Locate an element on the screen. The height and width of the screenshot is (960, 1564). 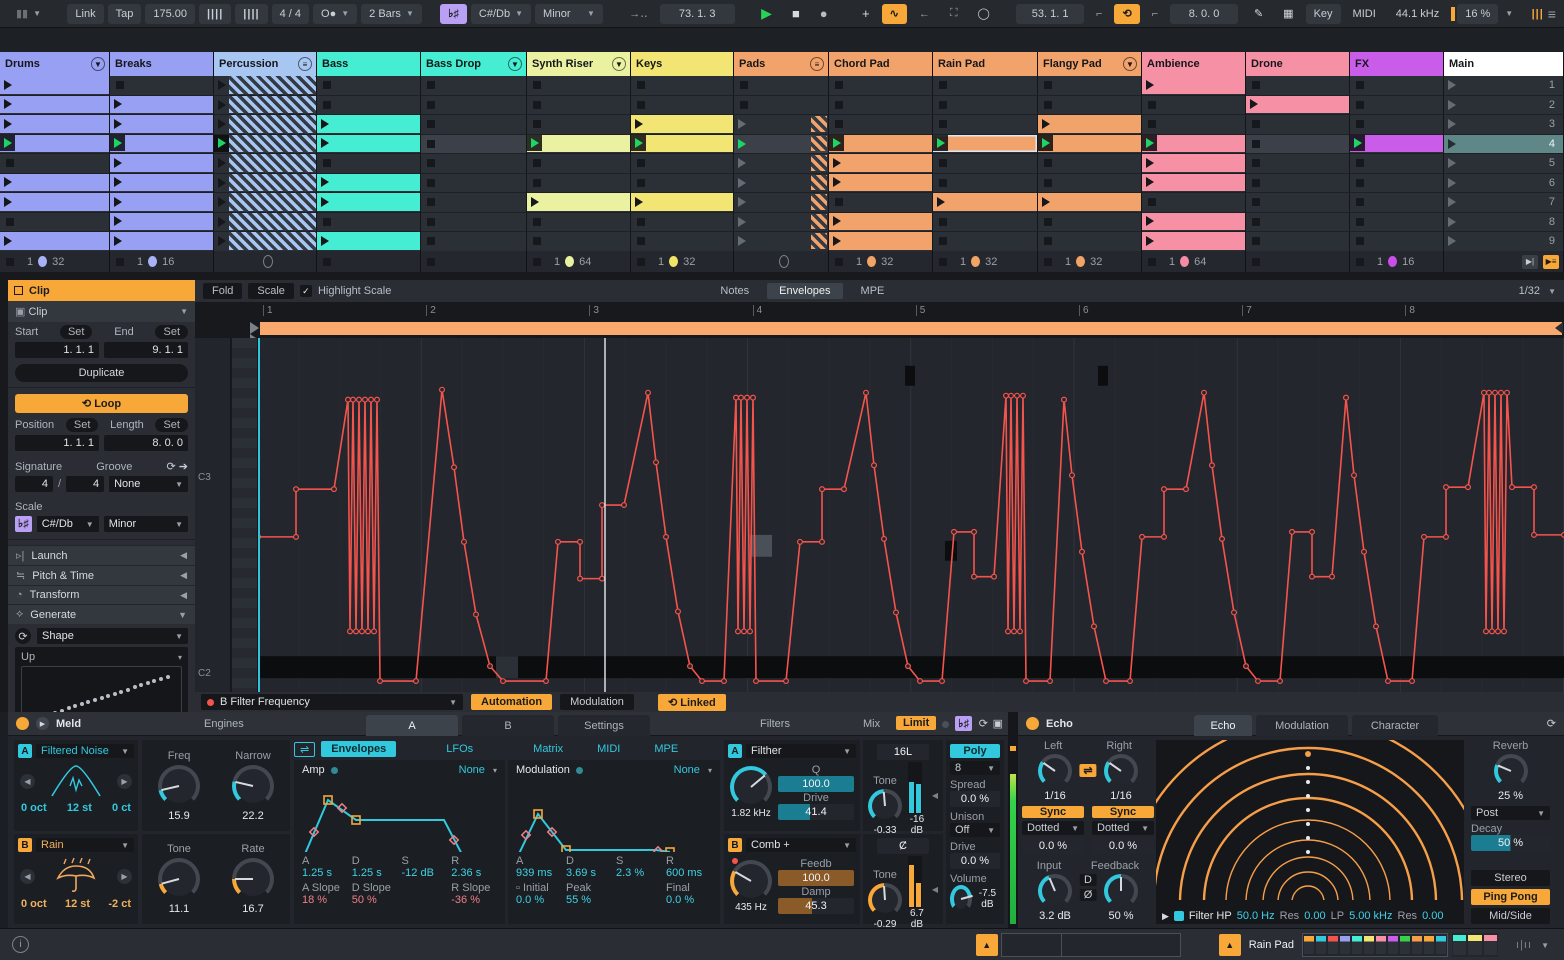
device-drag-rail is located at coordinates (4, 820).